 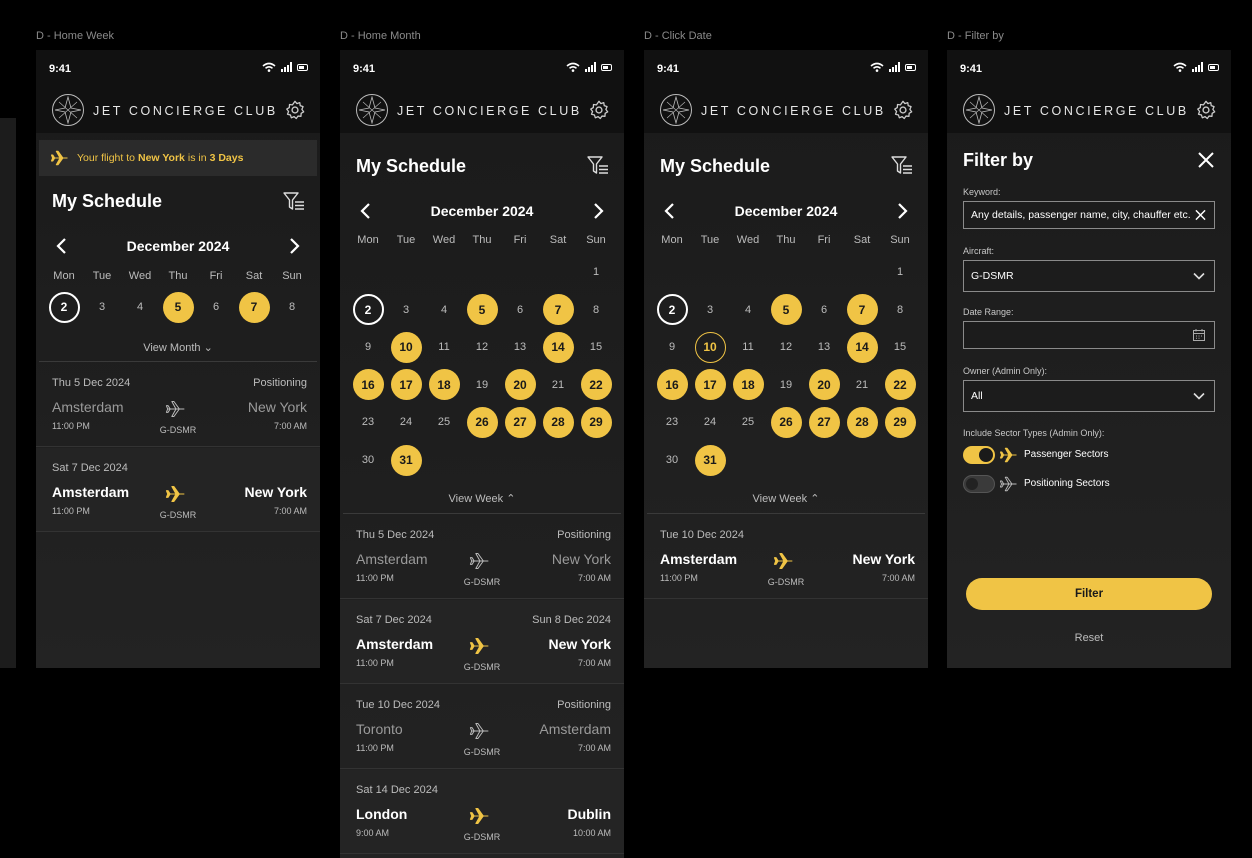 I want to click on calendar-day: 18, so click(x=748, y=385).